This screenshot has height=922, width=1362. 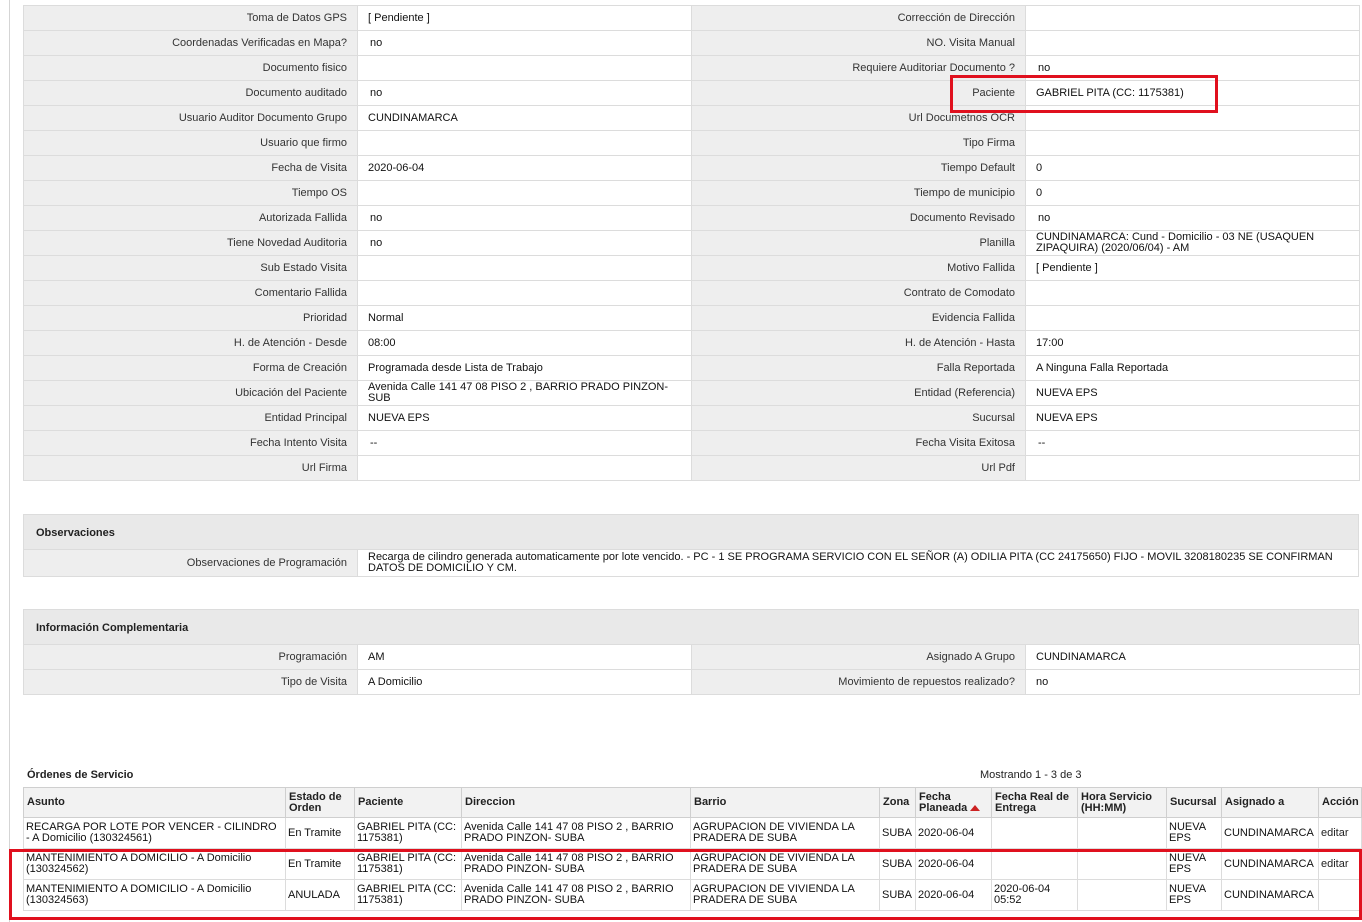 I want to click on field-label-paciente: Paciente, so click(x=858, y=93).